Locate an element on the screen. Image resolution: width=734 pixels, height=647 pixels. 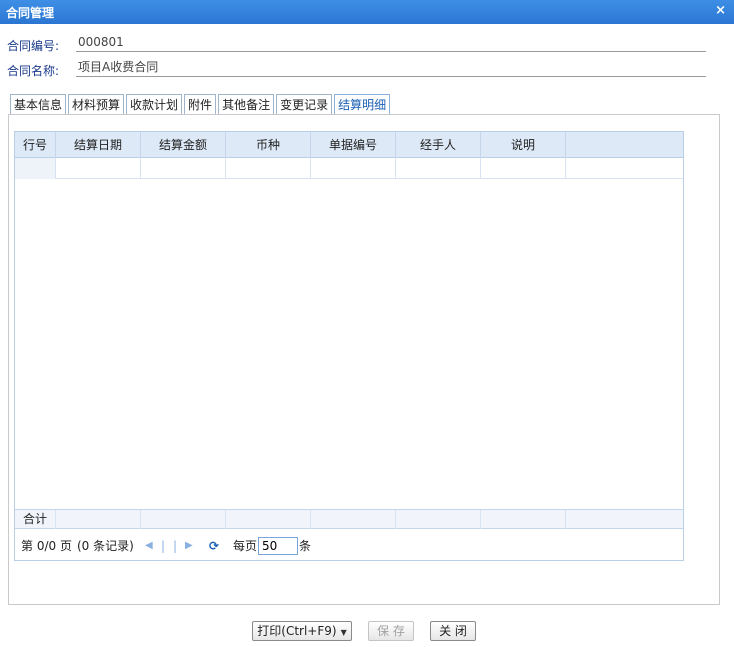
column-header-settle-amount: 结算金额 is located at coordinates (183, 145).